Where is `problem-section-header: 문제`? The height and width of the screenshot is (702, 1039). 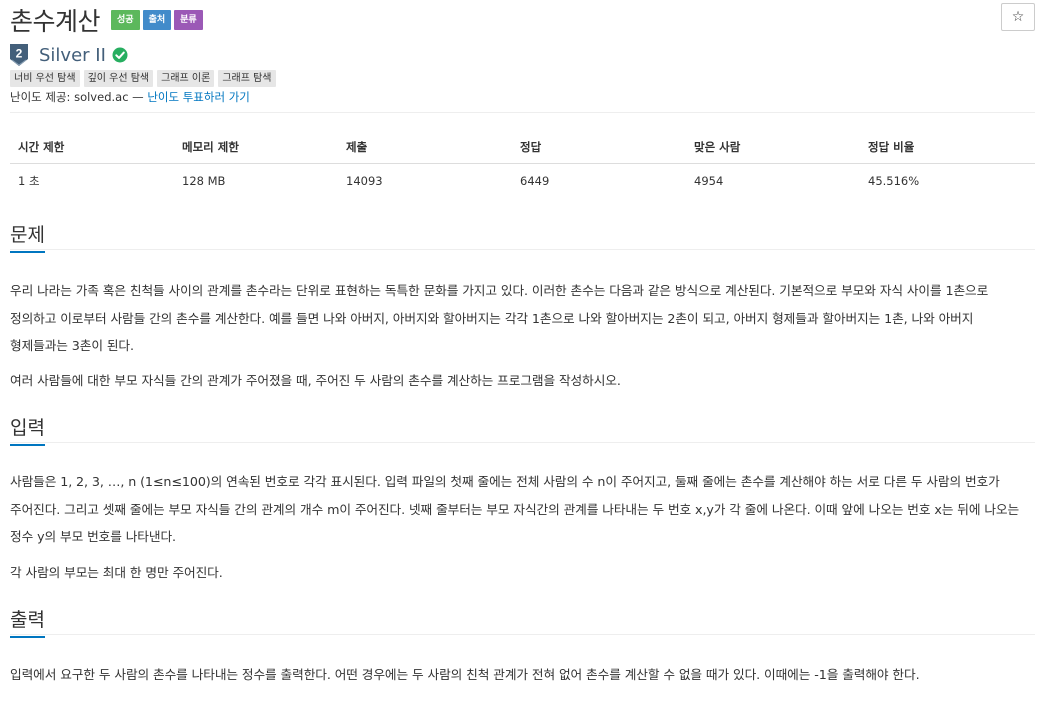
problem-section-header: 문제 is located at coordinates (522, 236).